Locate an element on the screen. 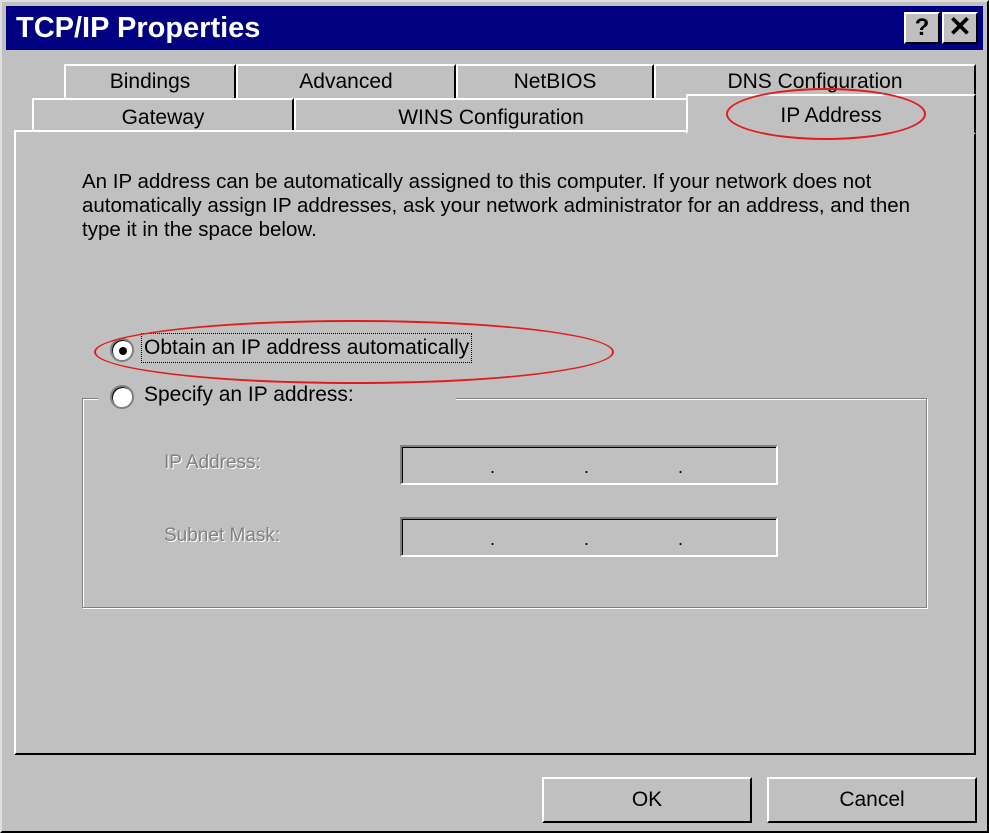 The width and height of the screenshot is (989, 833). tab-ip-address: IP Address is located at coordinates (831, 114).